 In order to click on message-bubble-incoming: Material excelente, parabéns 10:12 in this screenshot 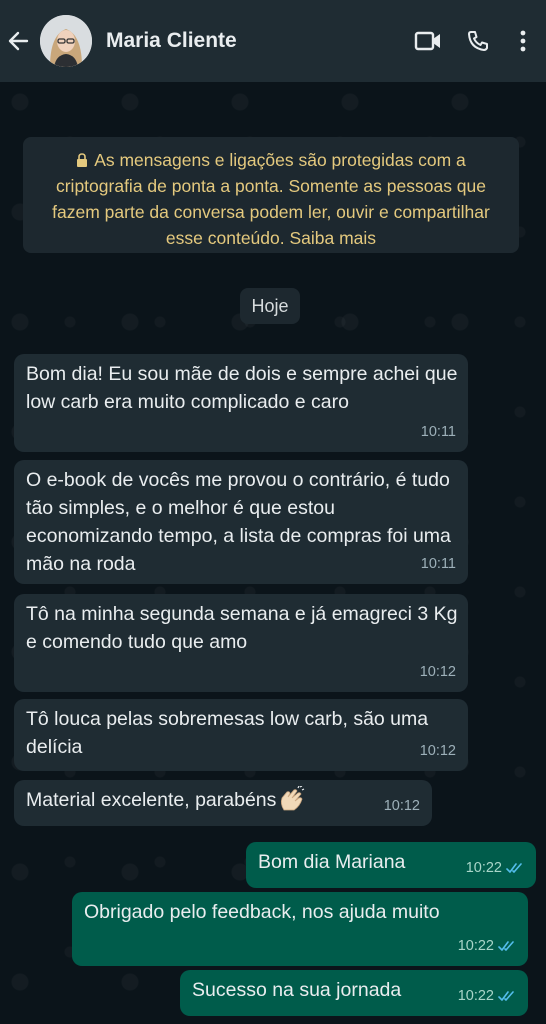, I will do `click(223, 803)`.